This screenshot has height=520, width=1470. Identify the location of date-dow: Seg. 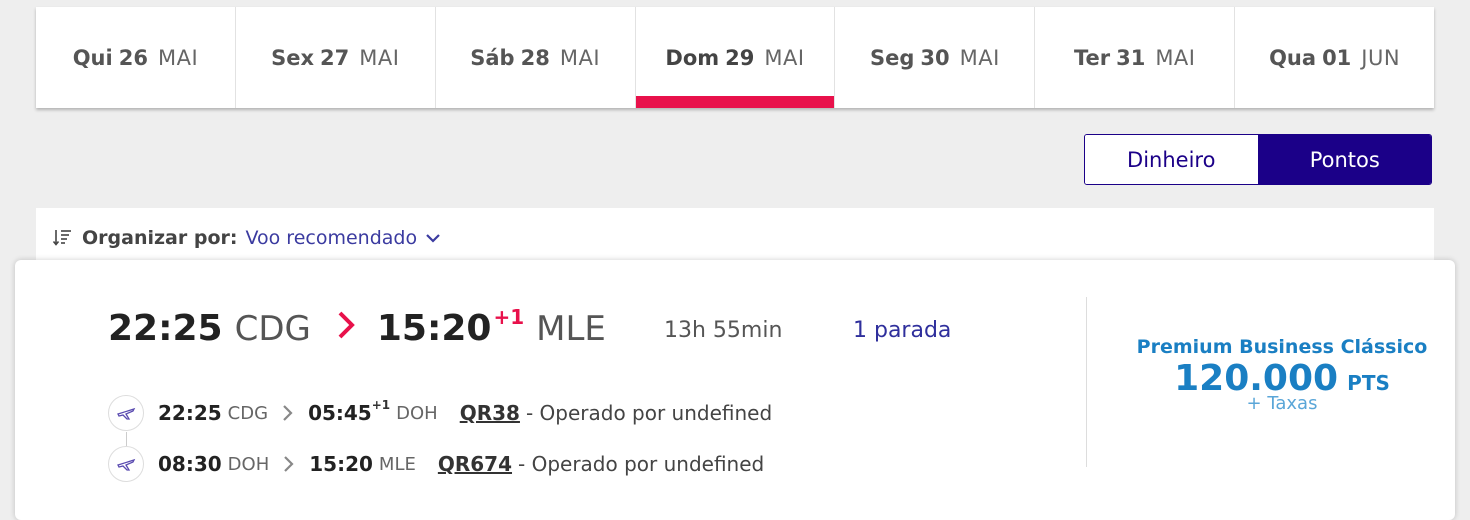
(892, 57).